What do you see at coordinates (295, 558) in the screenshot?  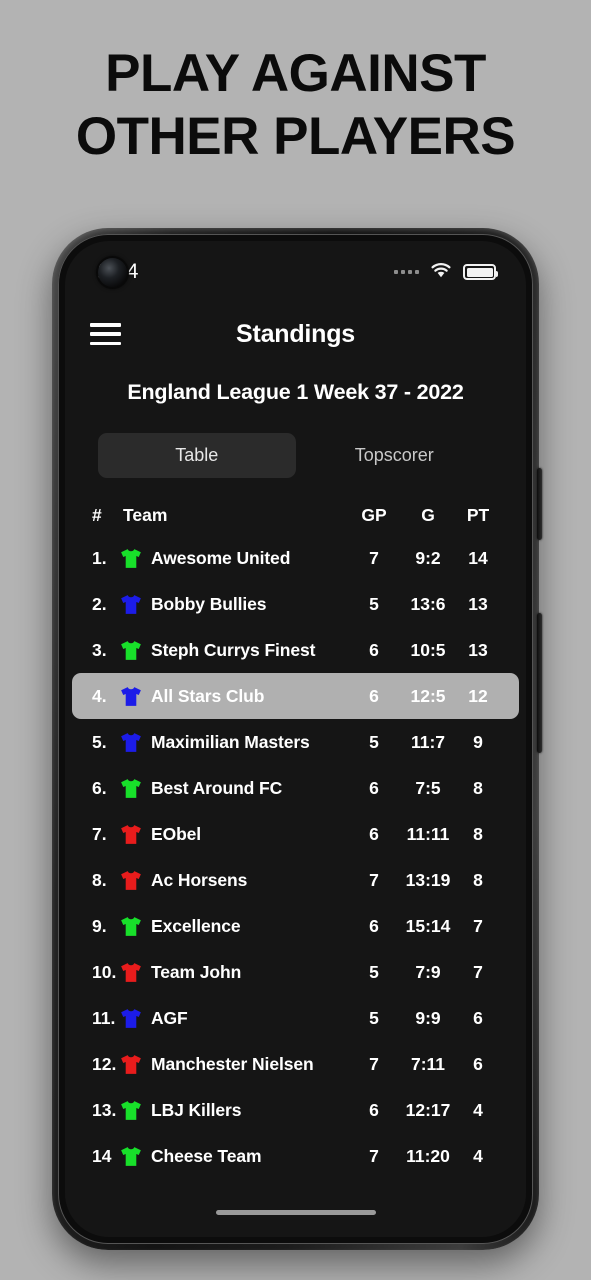 I see `table-row: 1. Awesome United 7 9:2 14` at bounding box center [295, 558].